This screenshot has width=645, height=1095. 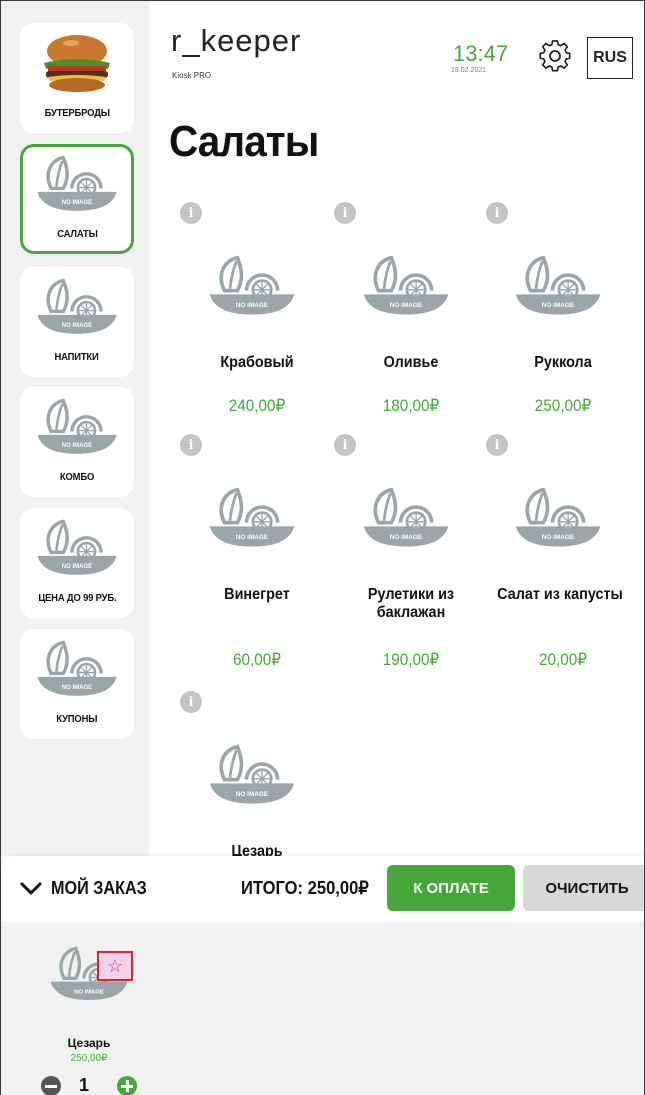 I want to click on clock-date: 18.02.2021, so click(x=469, y=70).